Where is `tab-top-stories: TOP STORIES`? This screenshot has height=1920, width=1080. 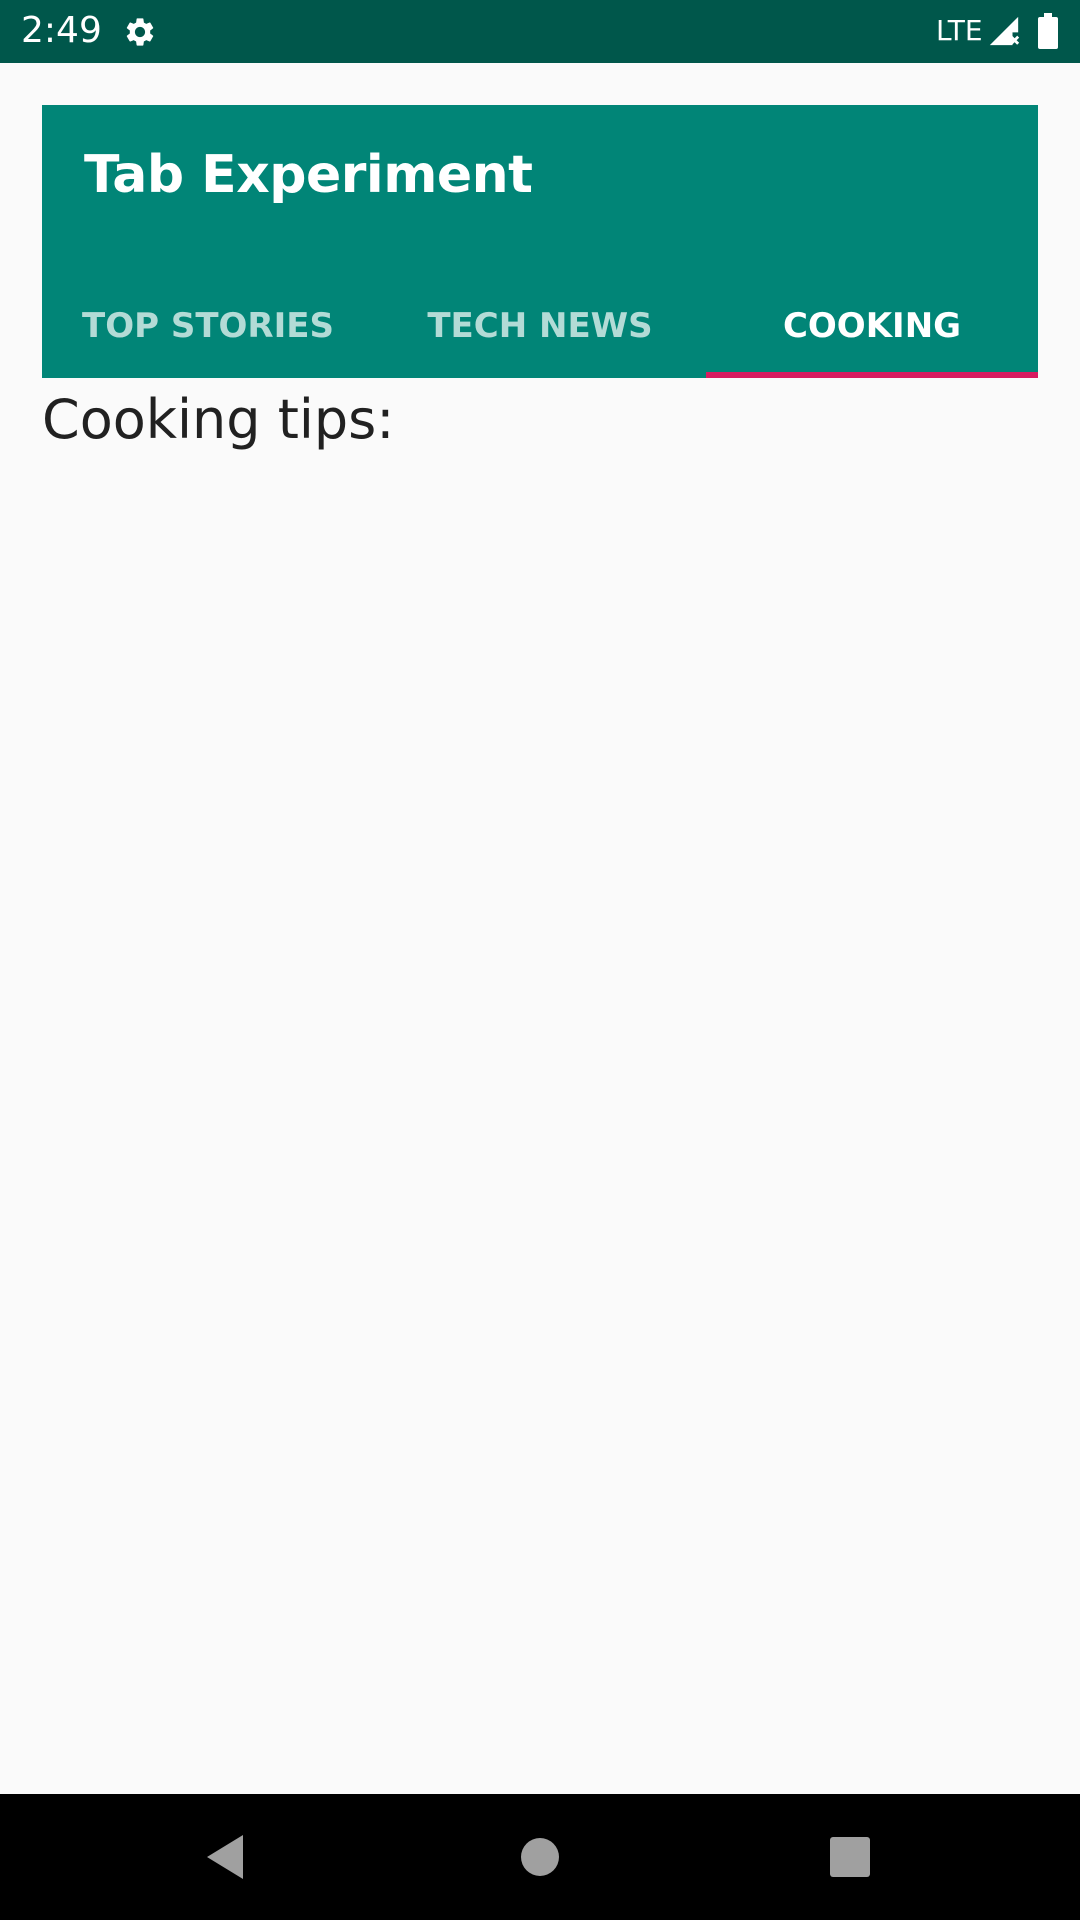 tab-top-stories: TOP STORIES is located at coordinates (208, 325).